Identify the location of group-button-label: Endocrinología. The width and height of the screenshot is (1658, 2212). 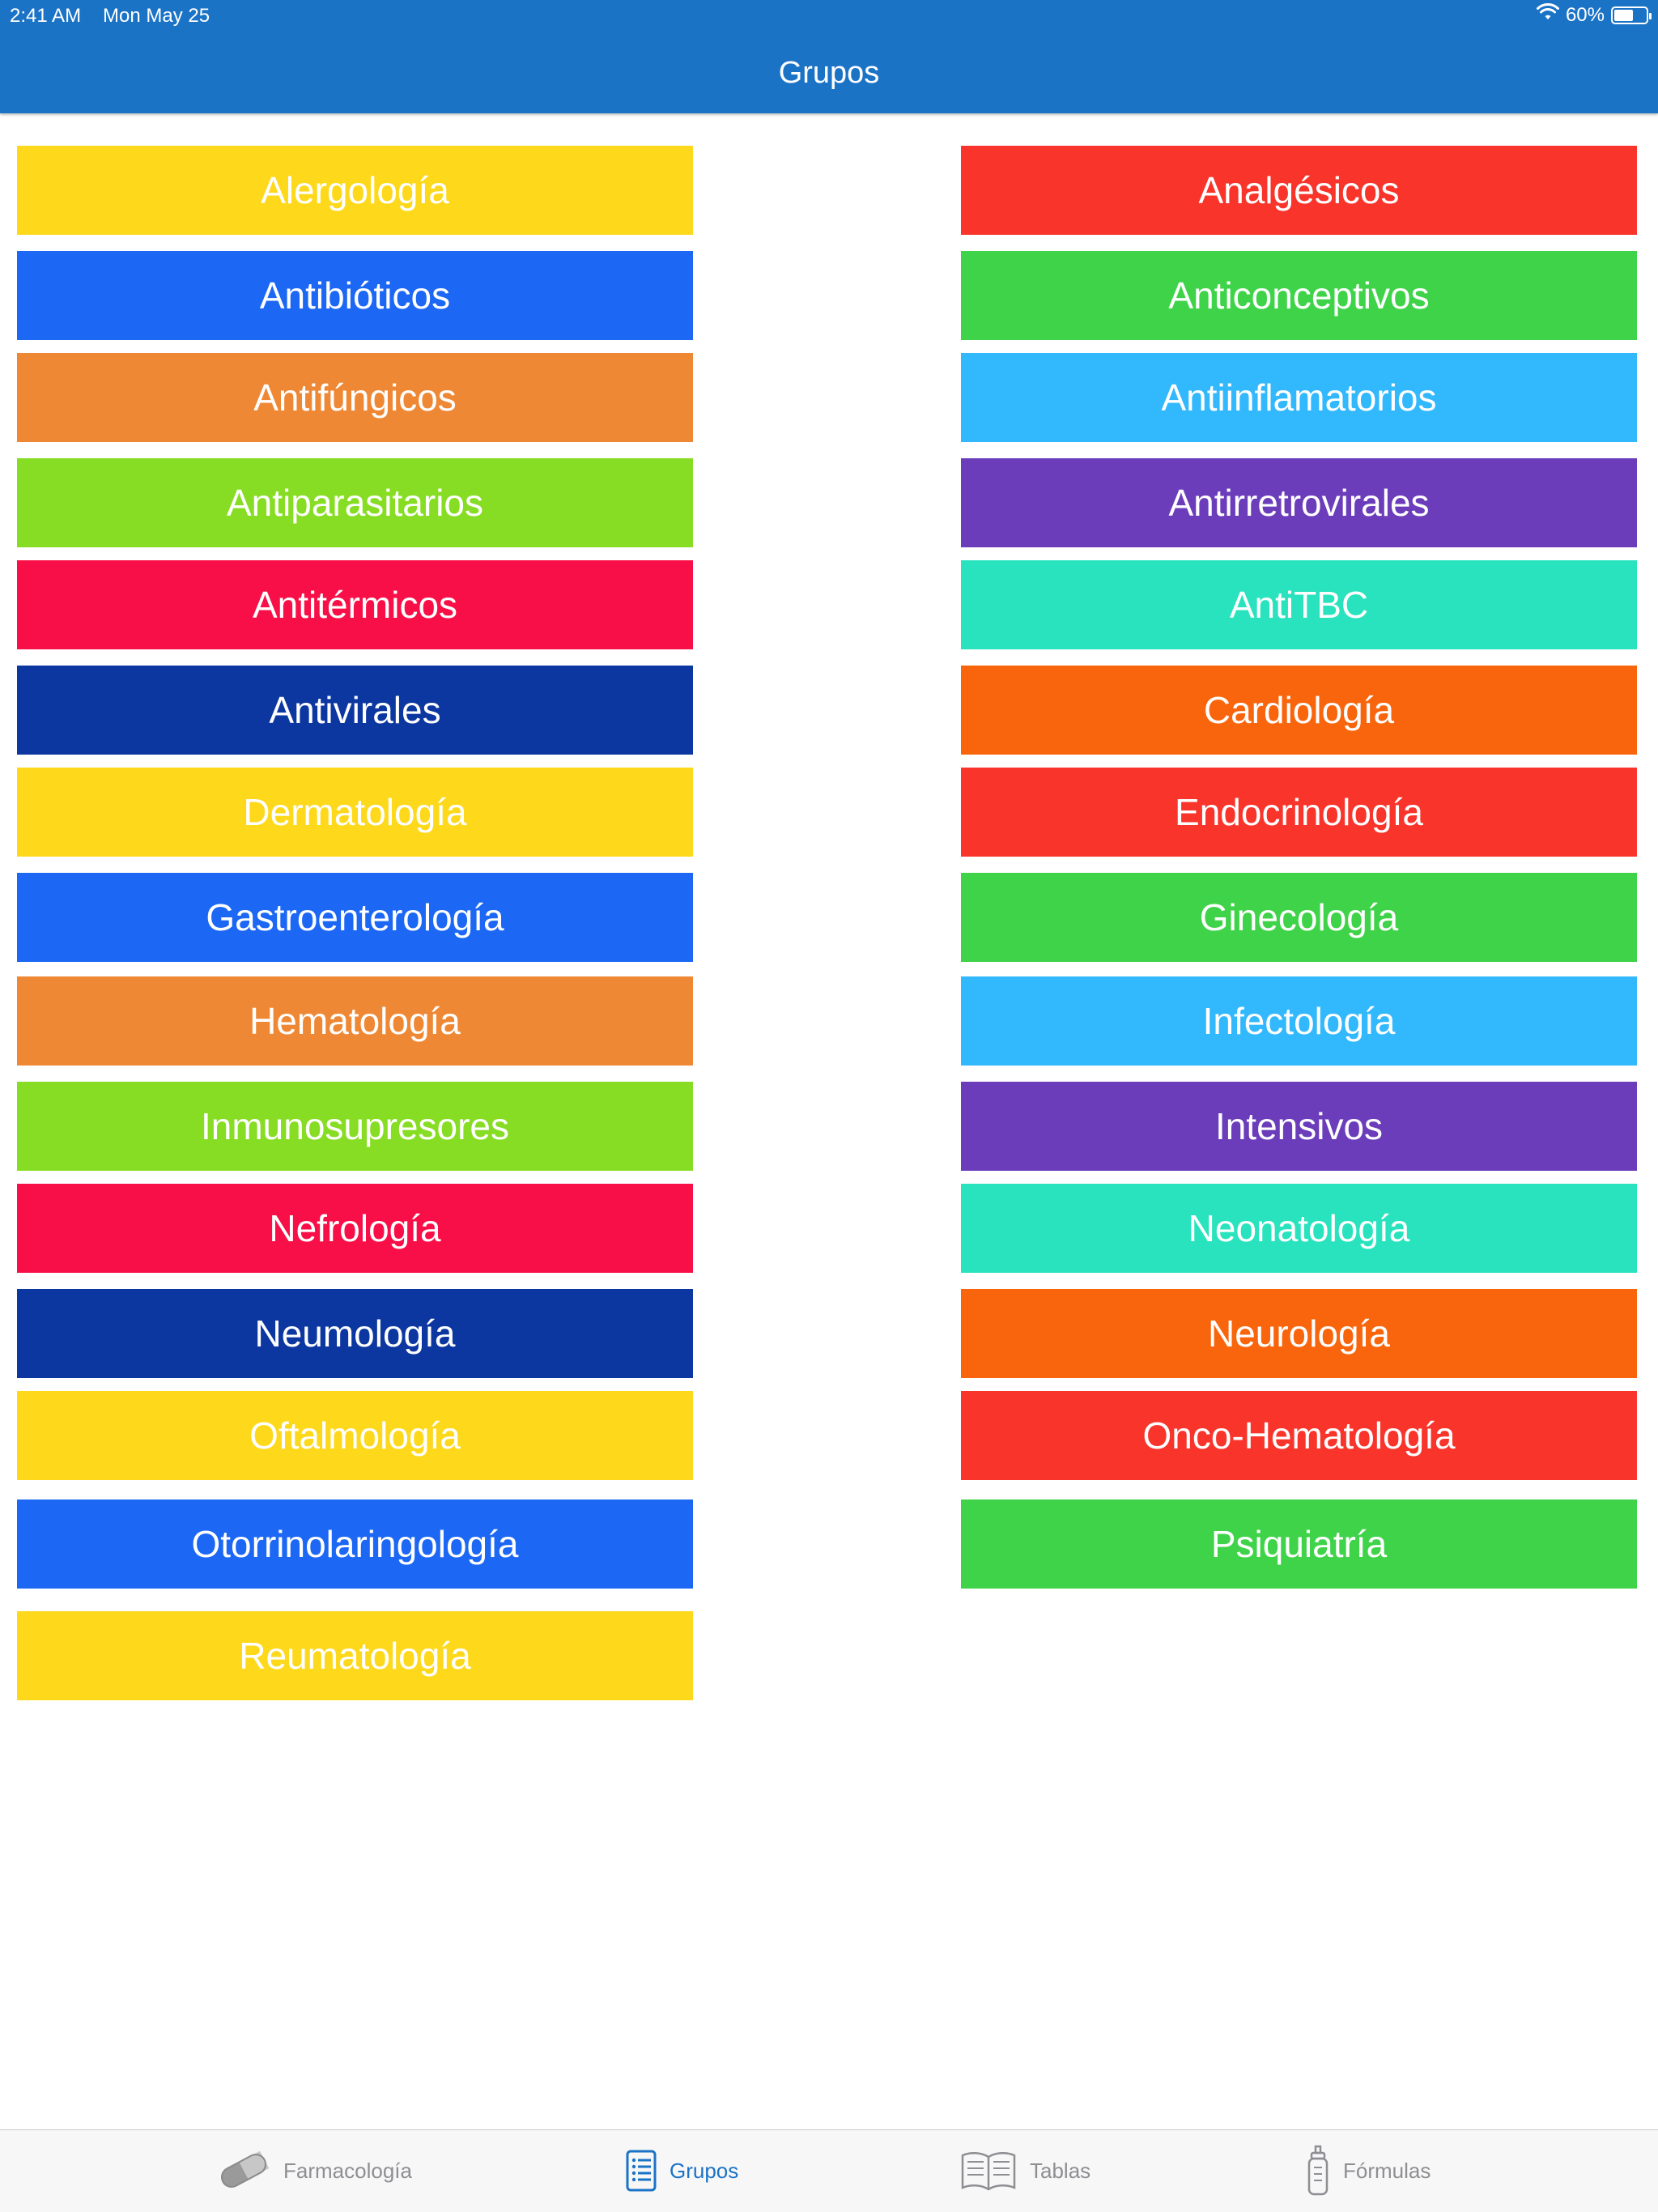
(1299, 812).